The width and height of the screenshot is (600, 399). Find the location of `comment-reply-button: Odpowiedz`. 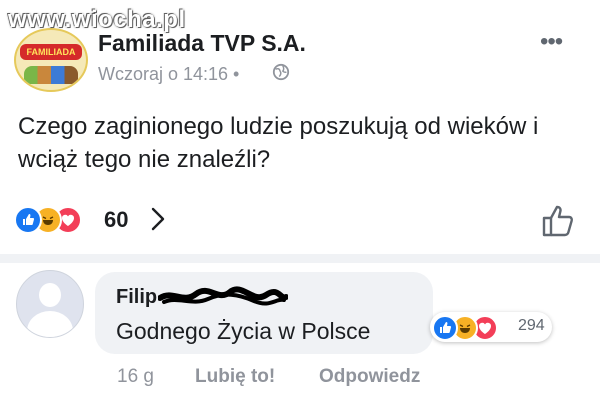

comment-reply-button: Odpowiedz is located at coordinates (369, 377).